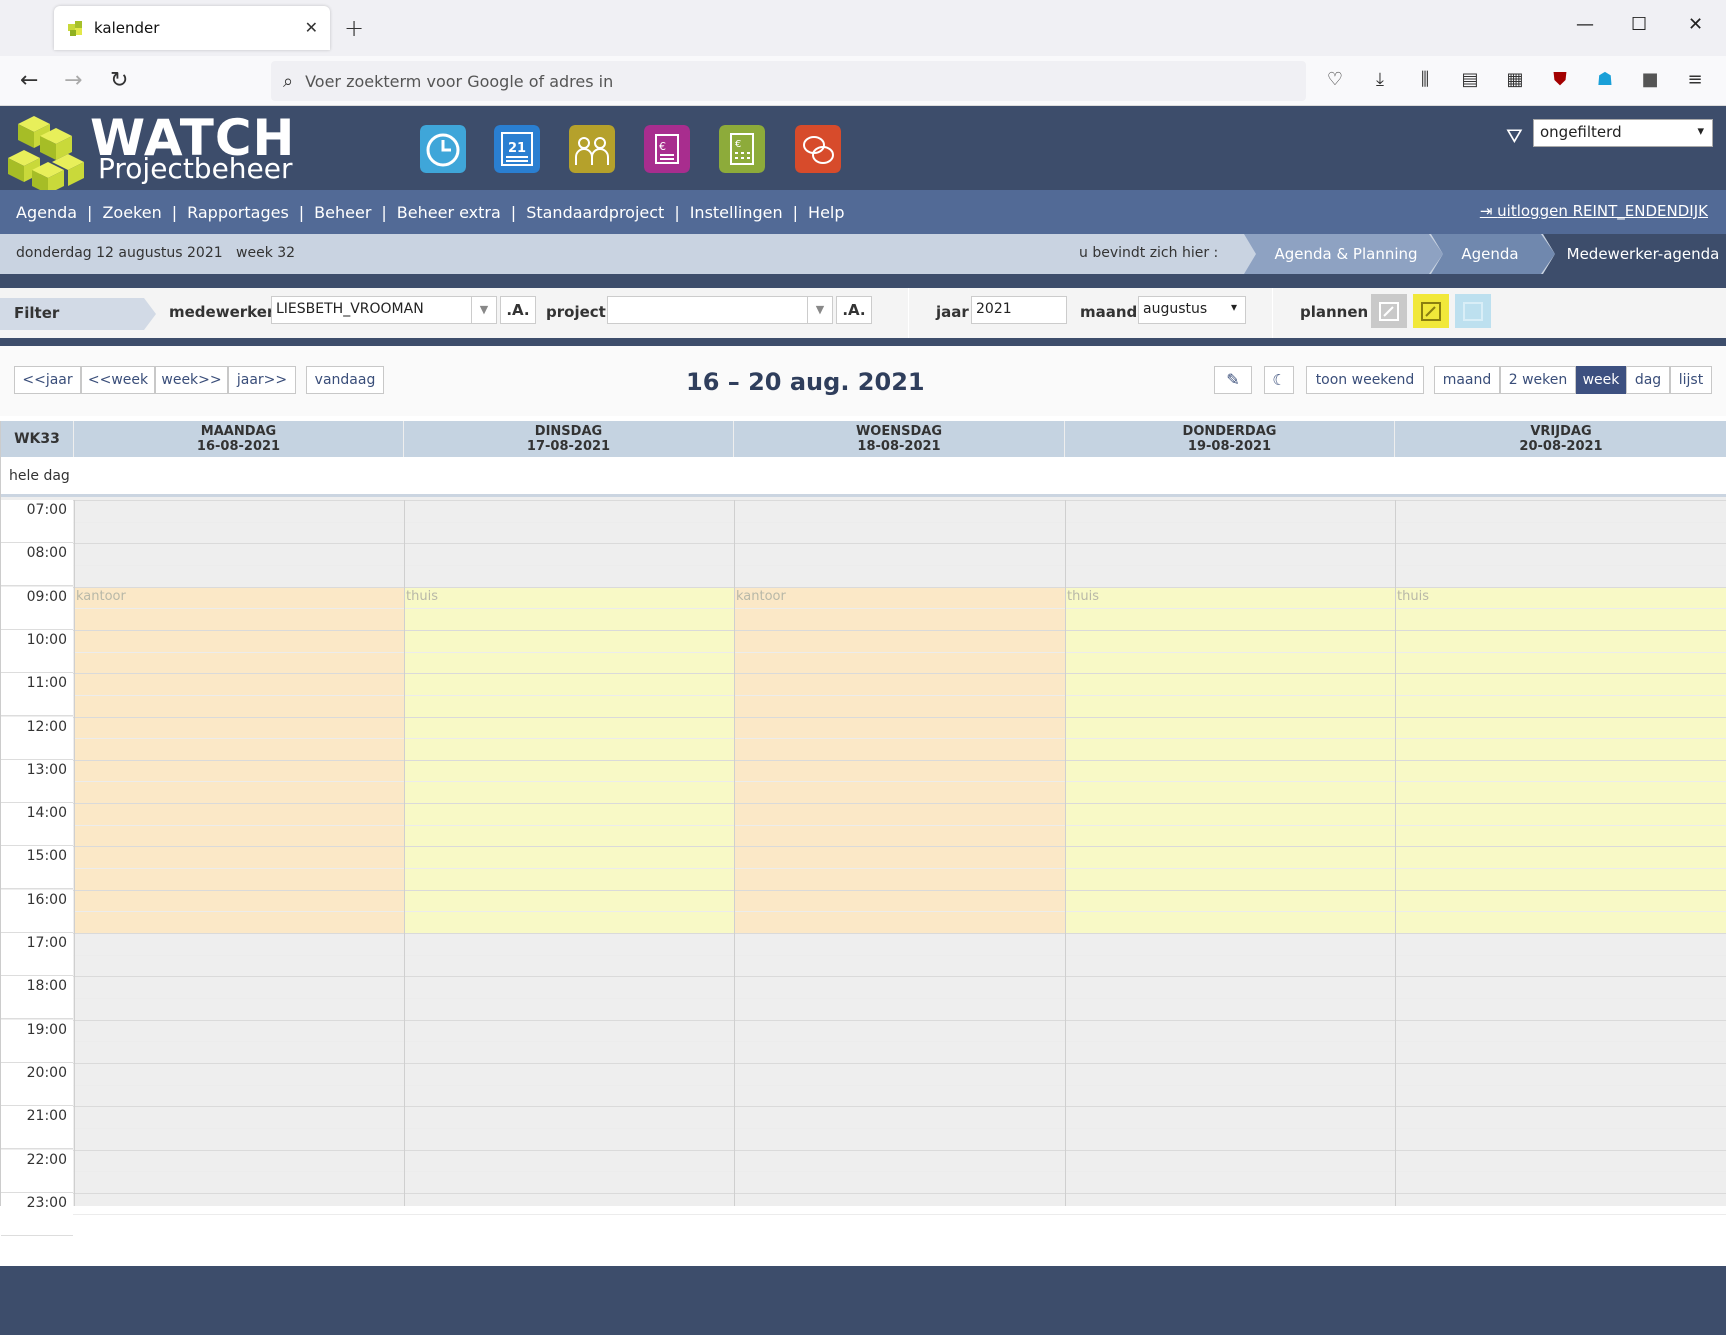 The height and width of the screenshot is (1335, 1726). What do you see at coordinates (1605, 80) in the screenshot?
I see `ghostery-icon: ☗` at bounding box center [1605, 80].